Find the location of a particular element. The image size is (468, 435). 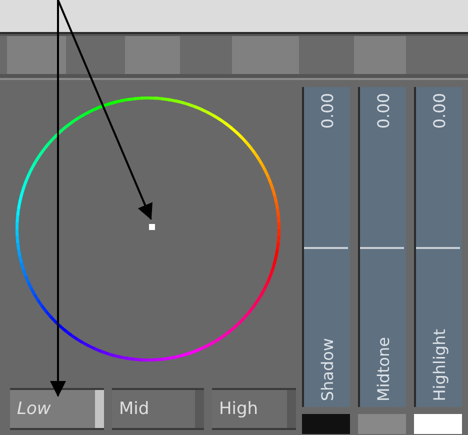

slider-label: Midtone is located at coordinates (383, 368).